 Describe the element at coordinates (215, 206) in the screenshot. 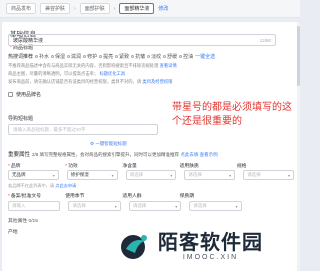

I see `shelf-life-select: 请选择 ▾` at that location.